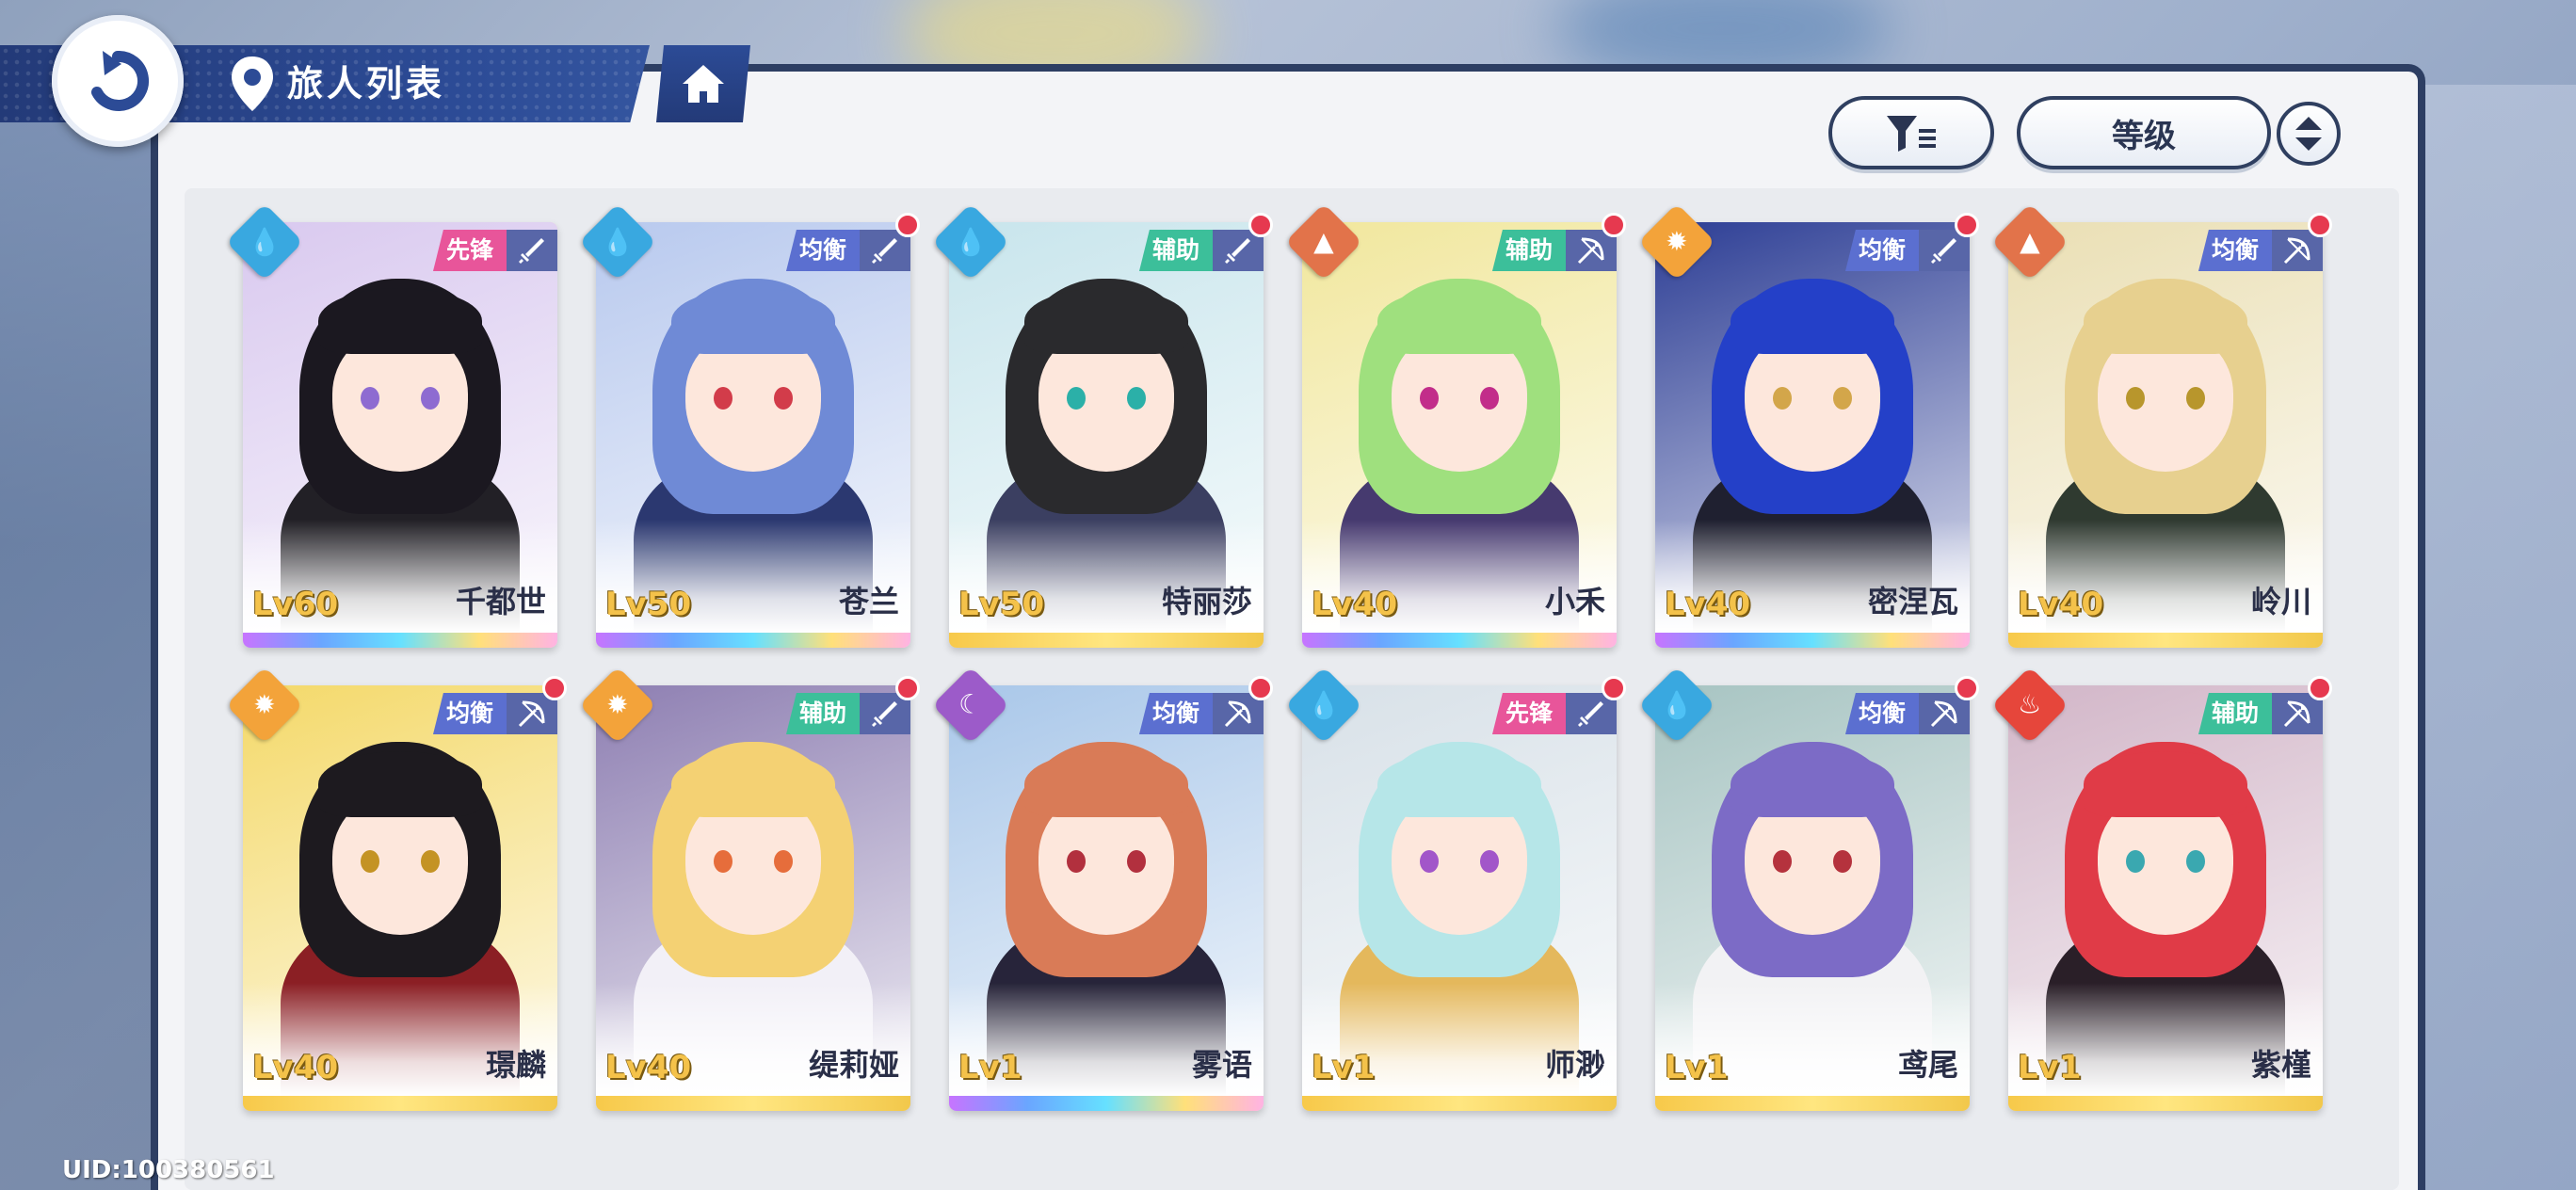 The image size is (2576, 1190). Describe the element at coordinates (515, 1065) in the screenshot. I see `character-name: 璟麟` at that location.